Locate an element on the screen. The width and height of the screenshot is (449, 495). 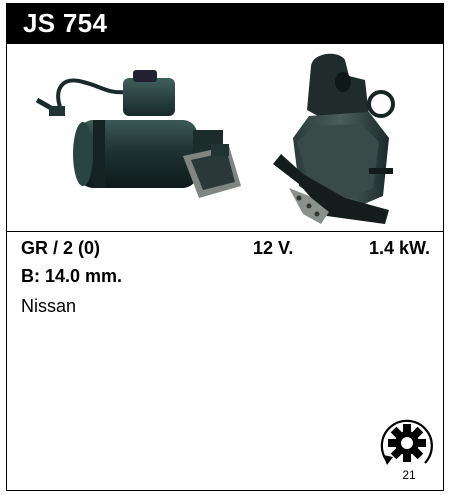
voltage-spec: 12 V. is located at coordinates (273, 248).